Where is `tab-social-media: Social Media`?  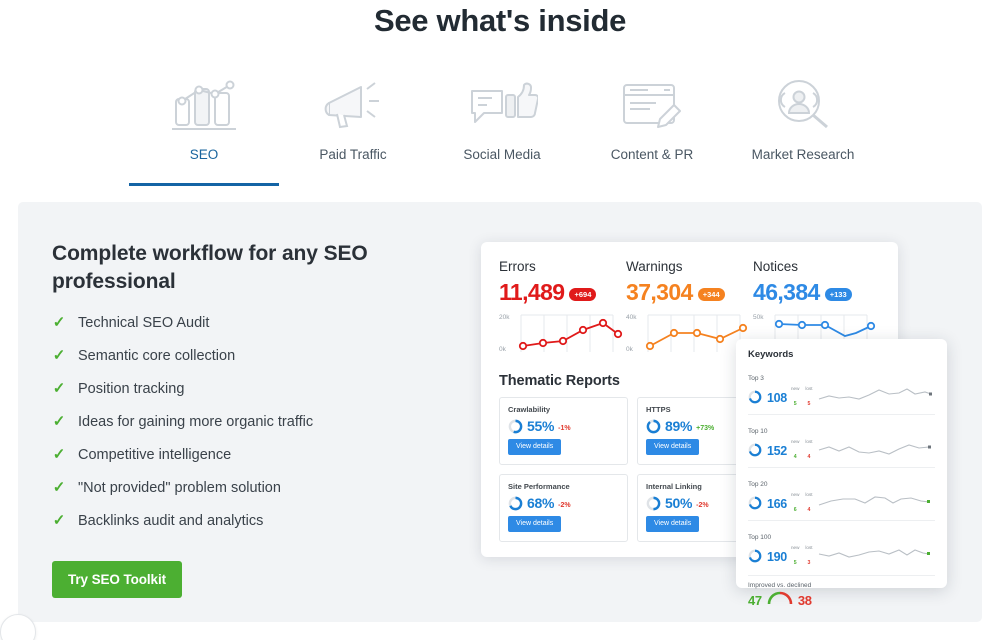
tab-social-media: Social Media is located at coordinates (502, 127).